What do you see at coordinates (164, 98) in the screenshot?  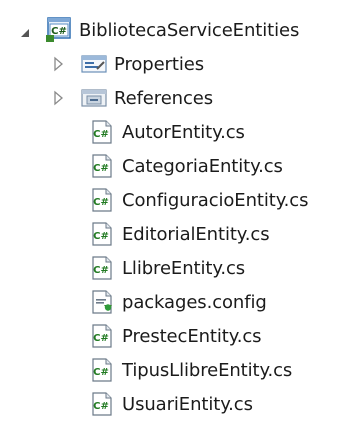 I see `tree-node-label: References` at bounding box center [164, 98].